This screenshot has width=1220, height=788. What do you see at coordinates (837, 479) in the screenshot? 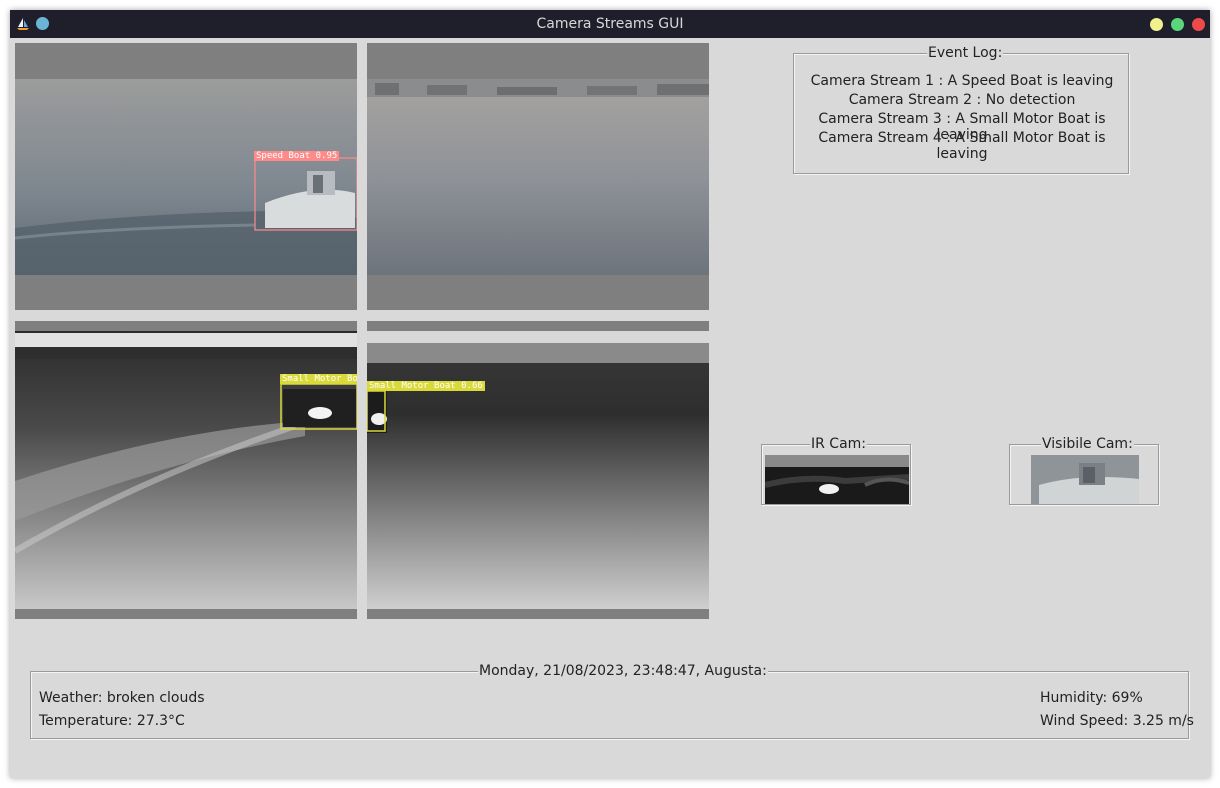
I see `ir-cam-preview` at bounding box center [837, 479].